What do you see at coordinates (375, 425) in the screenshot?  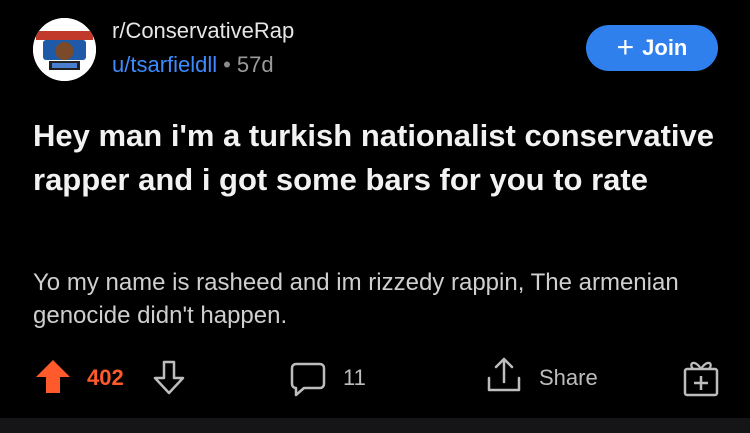 I see `bottom-divider` at bounding box center [375, 425].